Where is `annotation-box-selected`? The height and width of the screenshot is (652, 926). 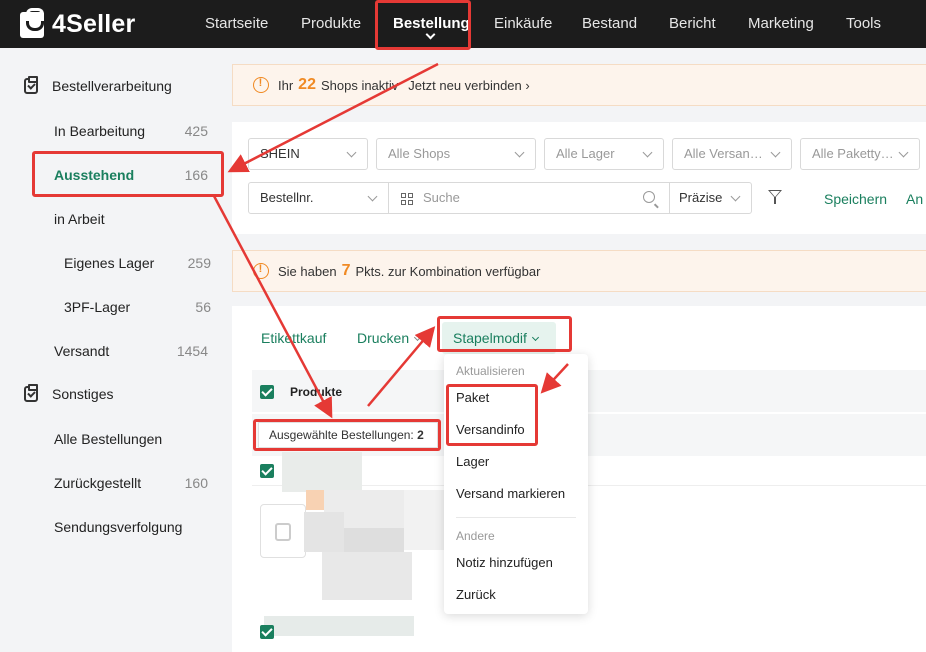 annotation-box-selected is located at coordinates (347, 435).